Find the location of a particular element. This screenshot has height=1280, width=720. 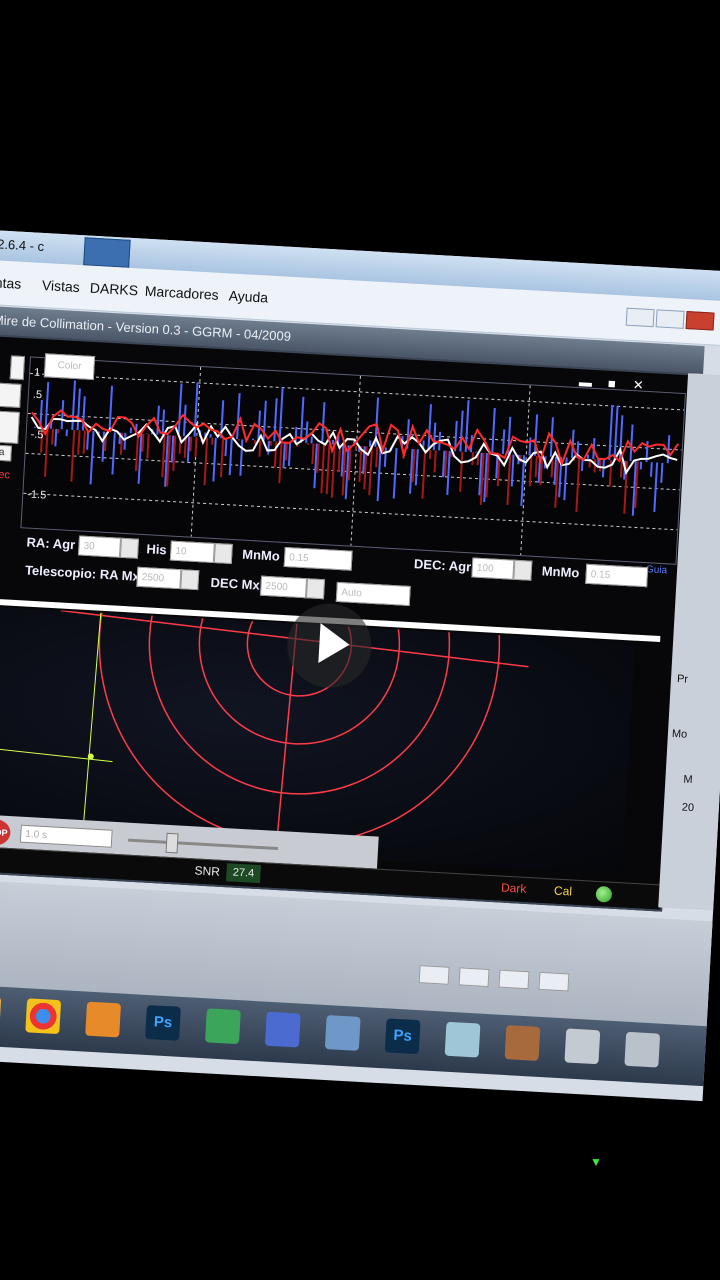

photoshop-icon: Ps is located at coordinates (163, 1022).